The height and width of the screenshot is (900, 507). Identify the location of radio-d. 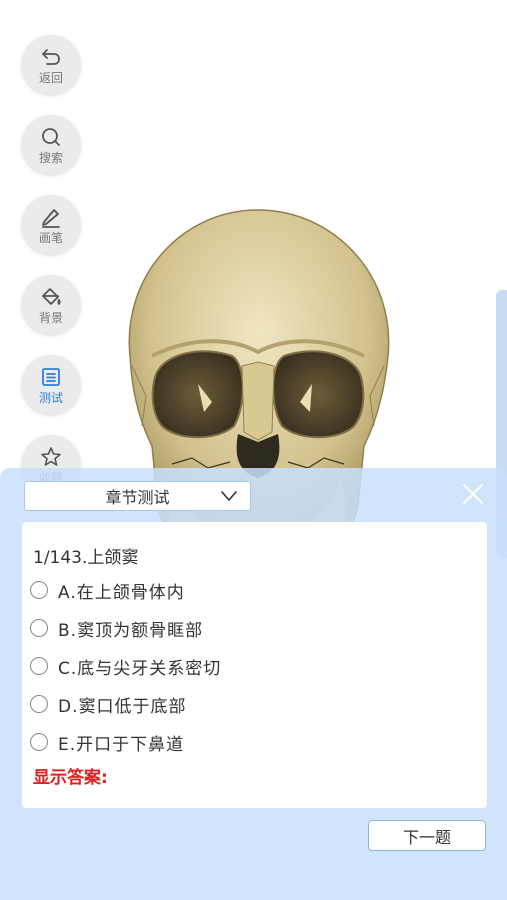
(39, 704).